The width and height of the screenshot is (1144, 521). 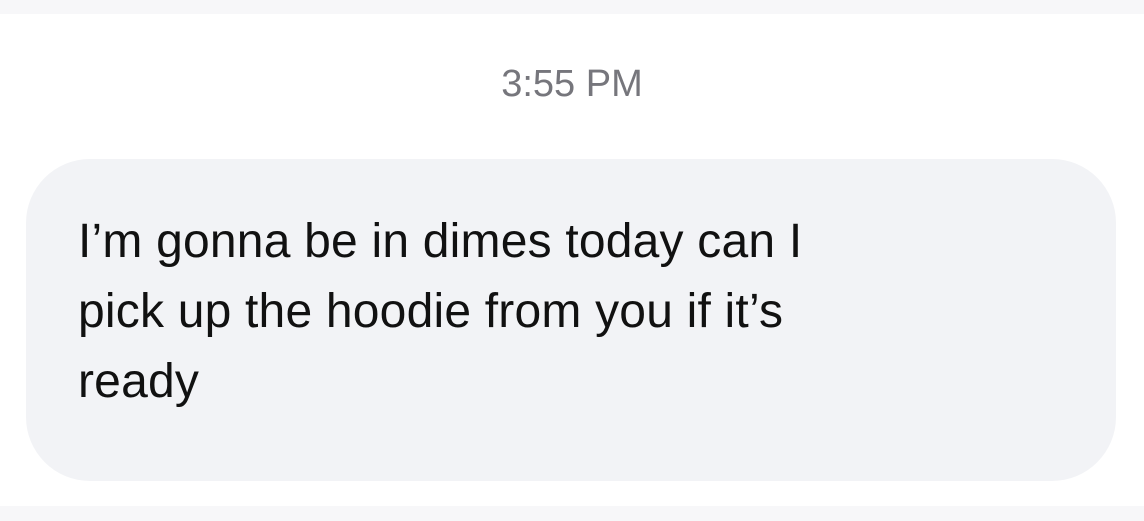 What do you see at coordinates (572, 84) in the screenshot?
I see `message-timestamp: 3:55 PM` at bounding box center [572, 84].